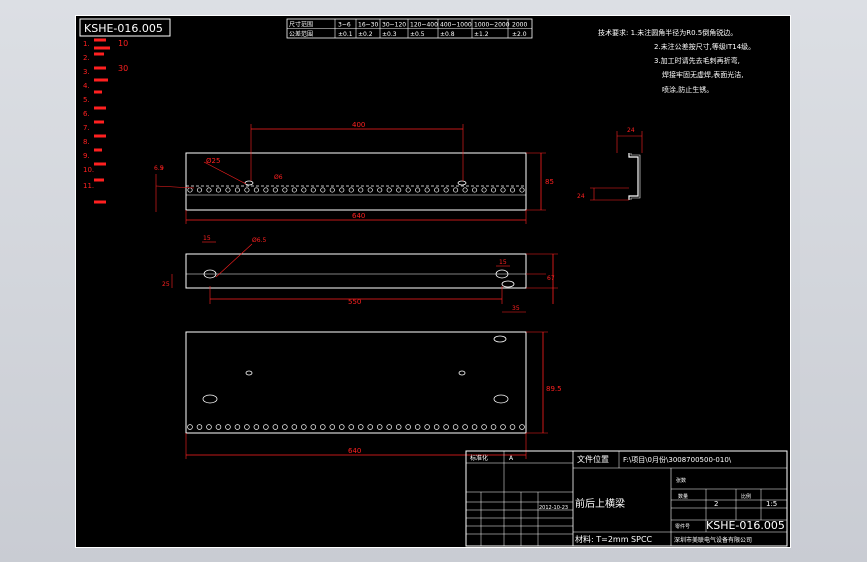 This screenshot has width=867, height=562. Describe the element at coordinates (123, 43) in the screenshot. I see `svg-text: 10` at that location.